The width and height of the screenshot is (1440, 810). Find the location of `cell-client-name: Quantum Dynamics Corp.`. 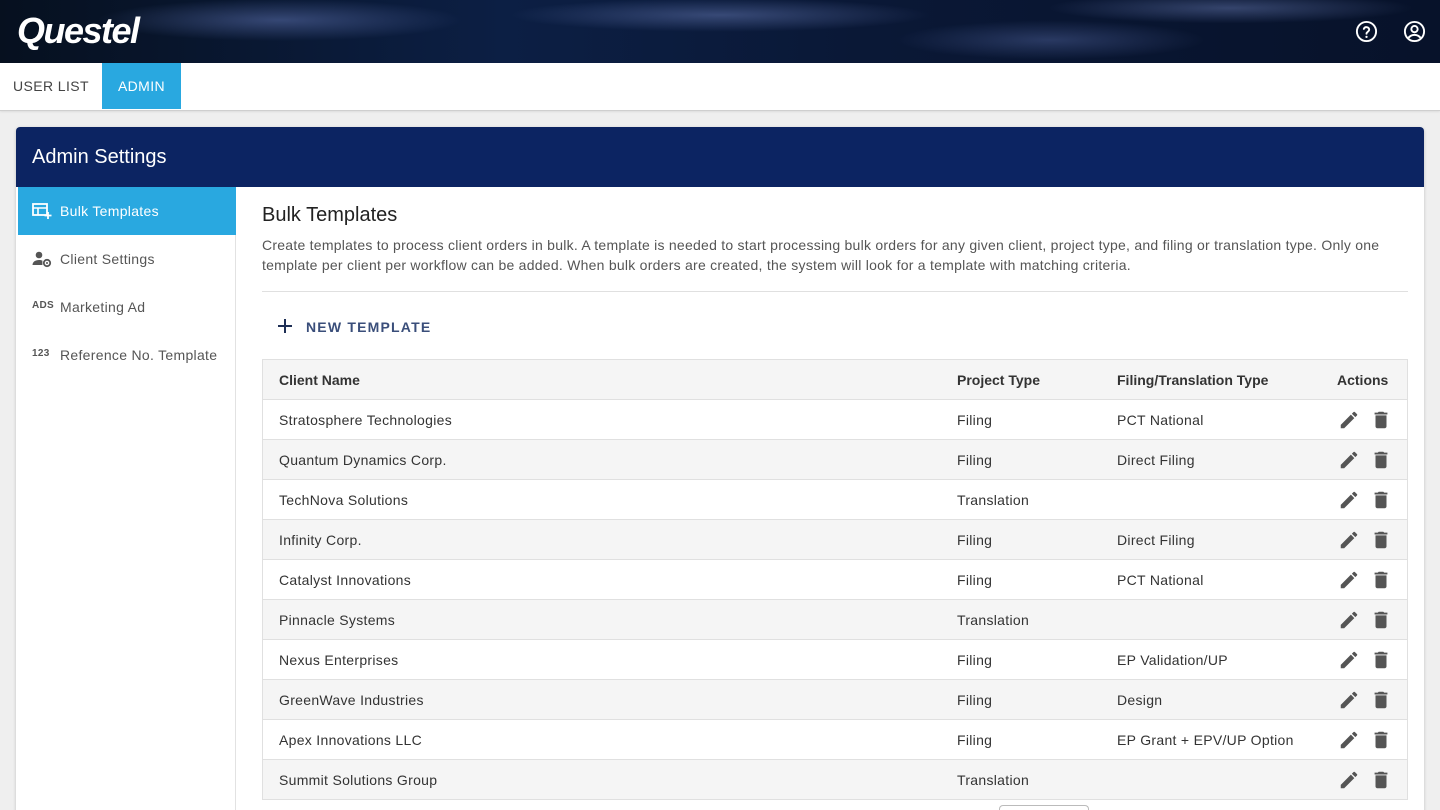

cell-client-name: Quantum Dynamics Corp. is located at coordinates (363, 460).